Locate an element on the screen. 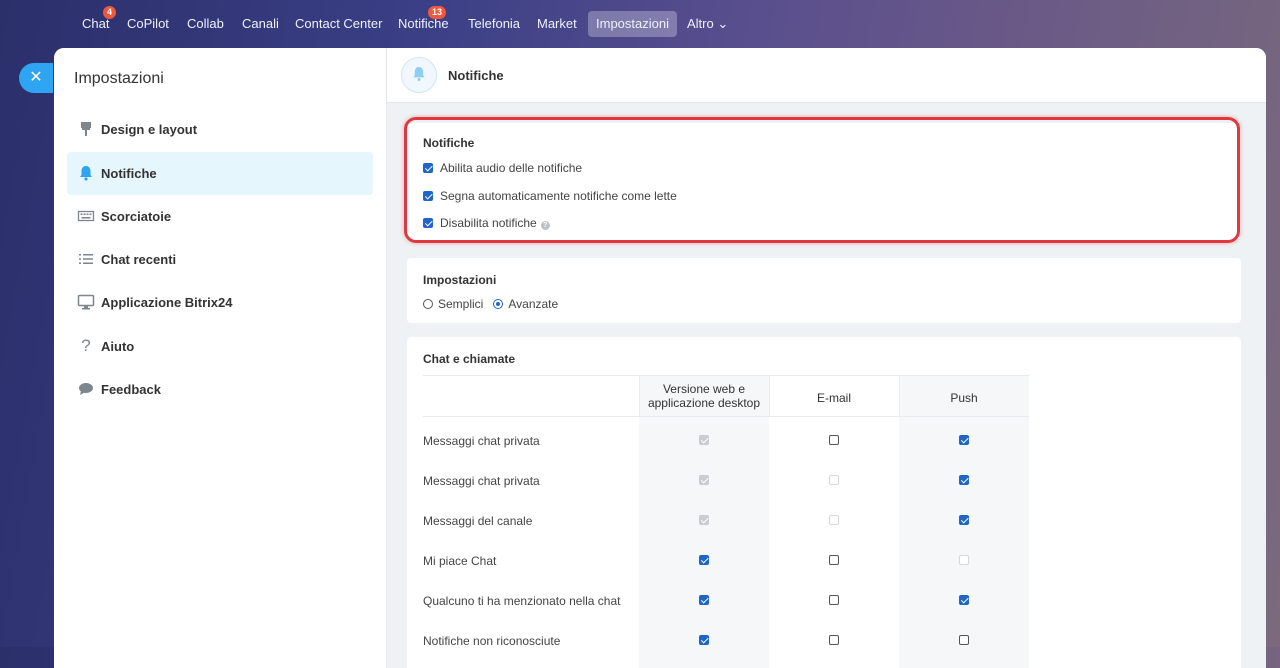 This screenshot has height=668, width=1280. column-header-web: Versione web e applicazione desktop is located at coordinates (704, 396).